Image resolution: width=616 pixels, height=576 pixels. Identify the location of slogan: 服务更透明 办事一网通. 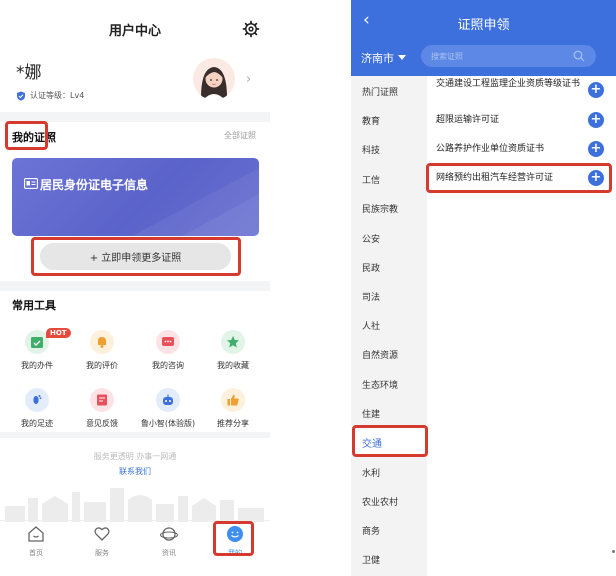
(135, 456).